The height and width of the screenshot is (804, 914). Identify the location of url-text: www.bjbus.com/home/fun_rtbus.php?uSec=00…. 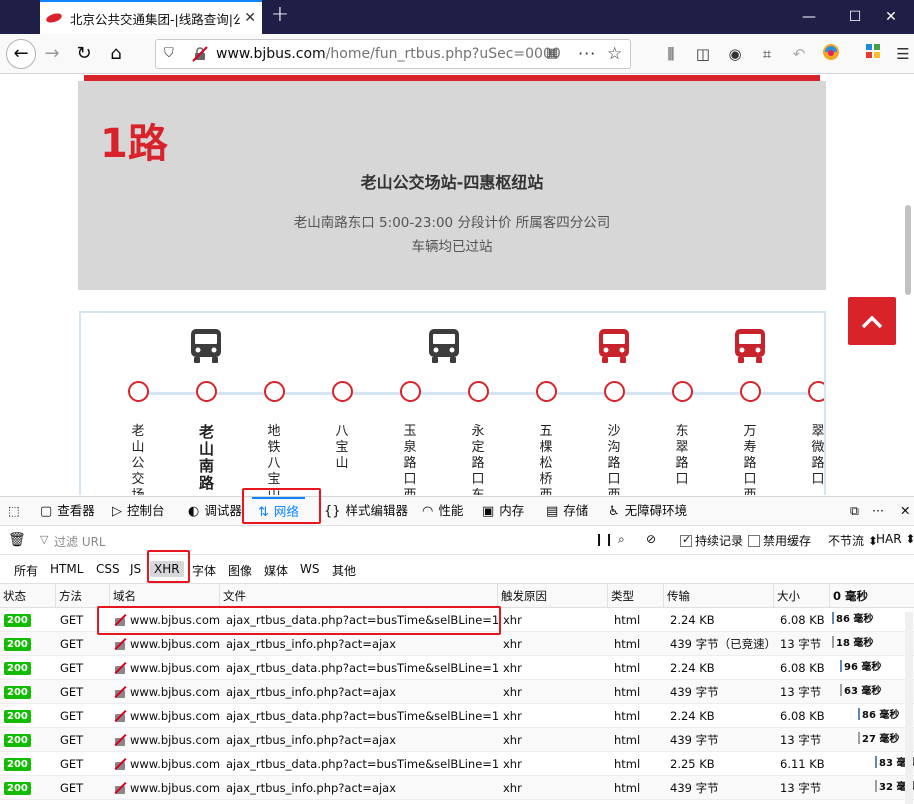
(388, 54).